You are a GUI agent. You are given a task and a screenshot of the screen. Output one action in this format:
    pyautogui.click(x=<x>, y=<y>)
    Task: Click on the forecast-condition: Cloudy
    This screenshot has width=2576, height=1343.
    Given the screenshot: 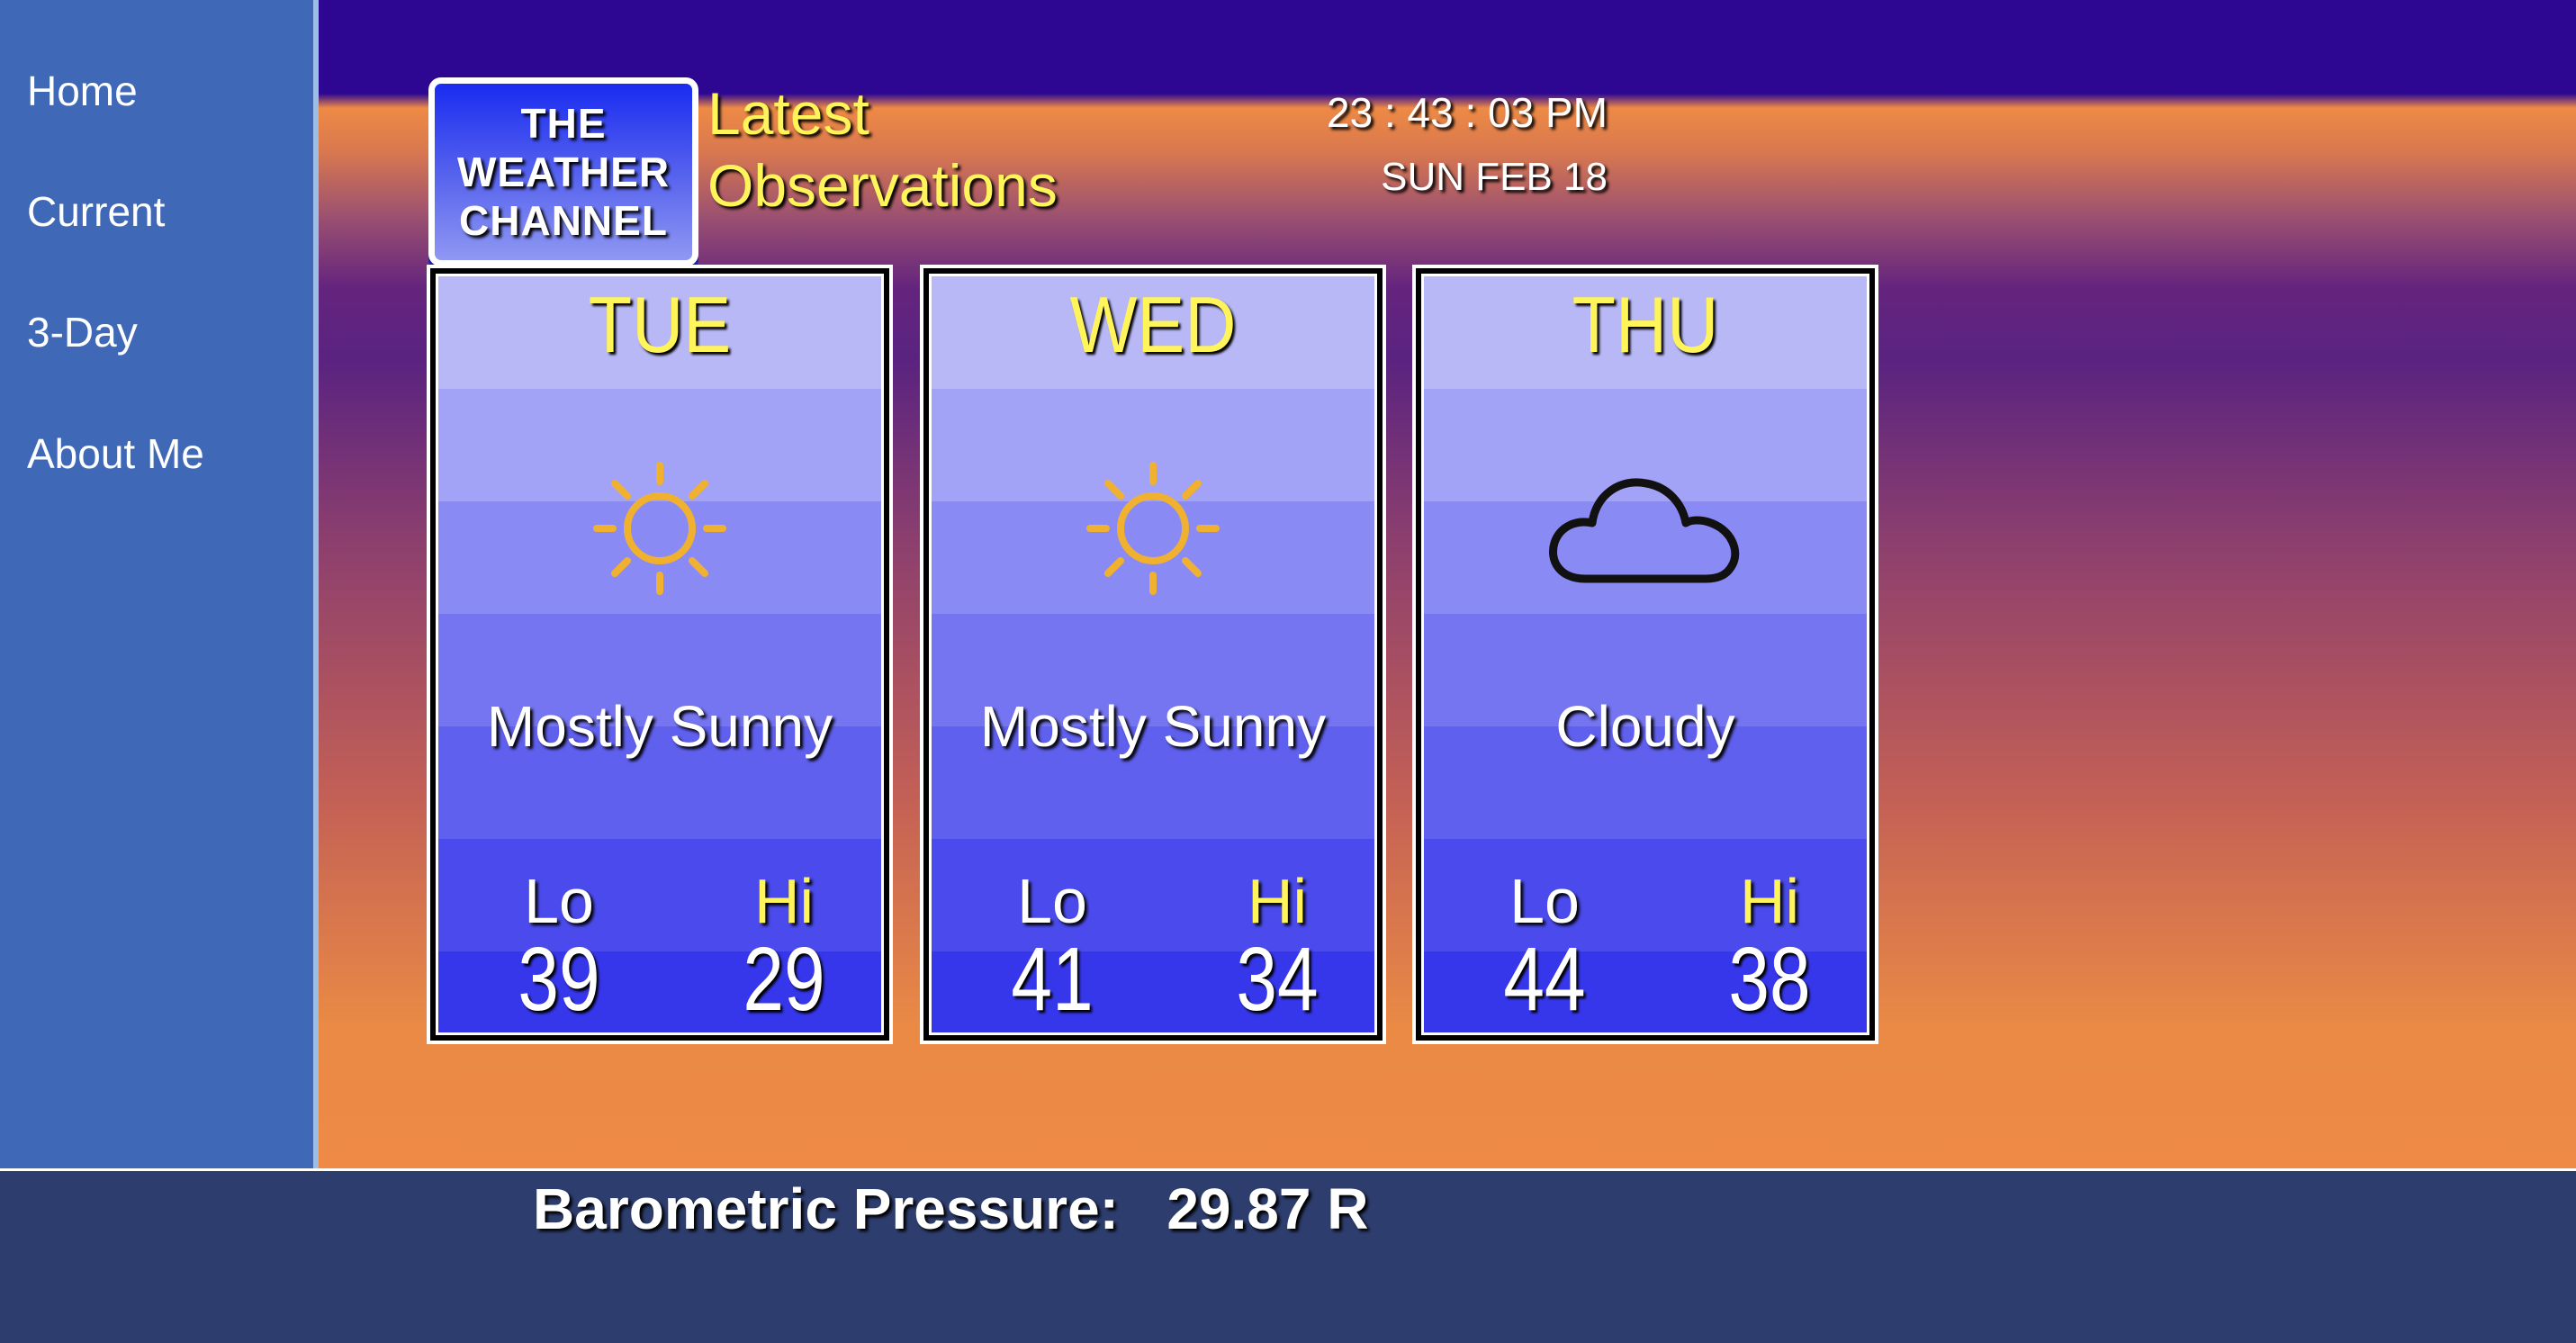 What is the action you would take?
    pyautogui.click(x=1645, y=727)
    